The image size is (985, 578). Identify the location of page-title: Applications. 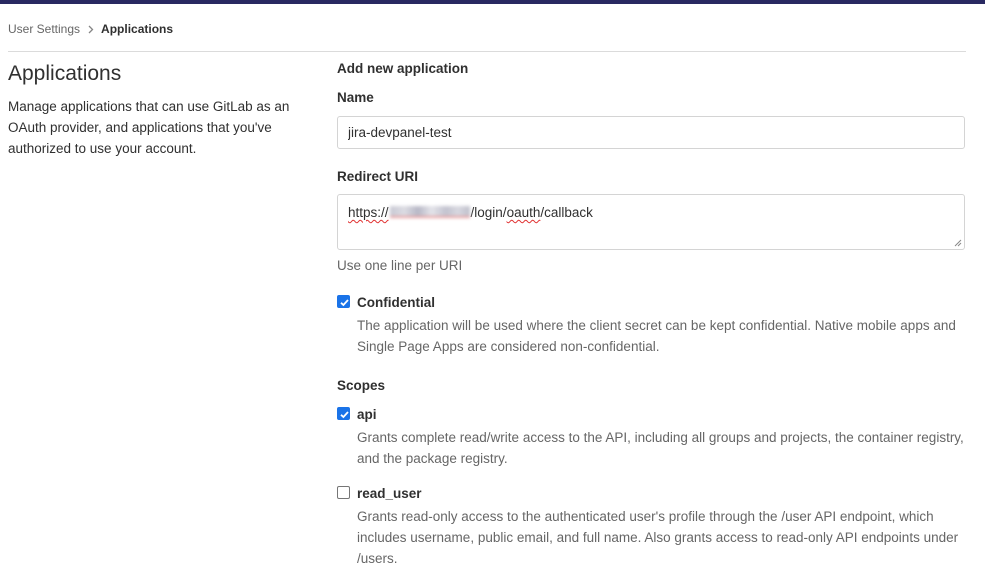
(65, 73).